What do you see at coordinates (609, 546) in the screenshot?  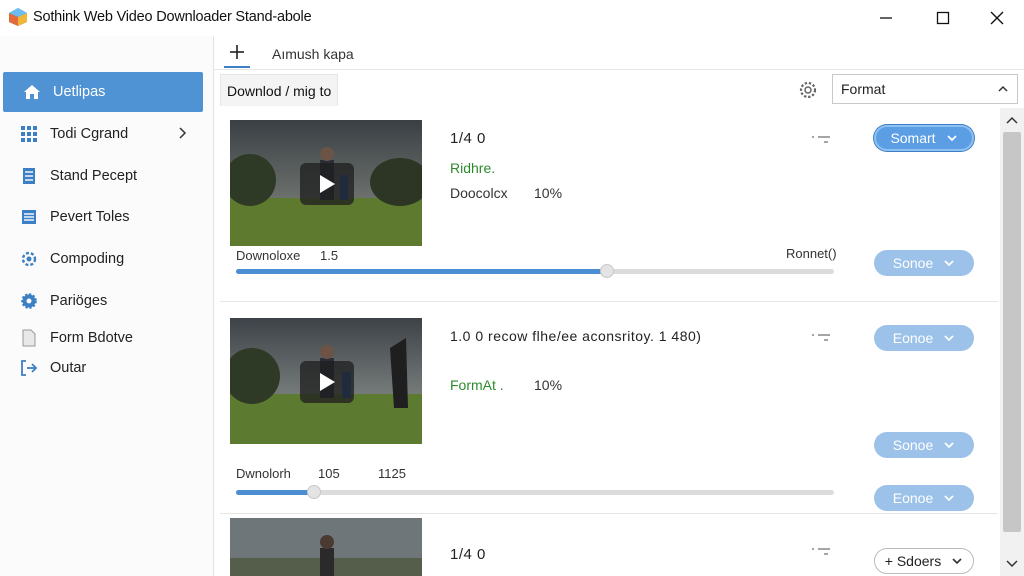 I see `download-item: 1/4 0 + Sdoers` at bounding box center [609, 546].